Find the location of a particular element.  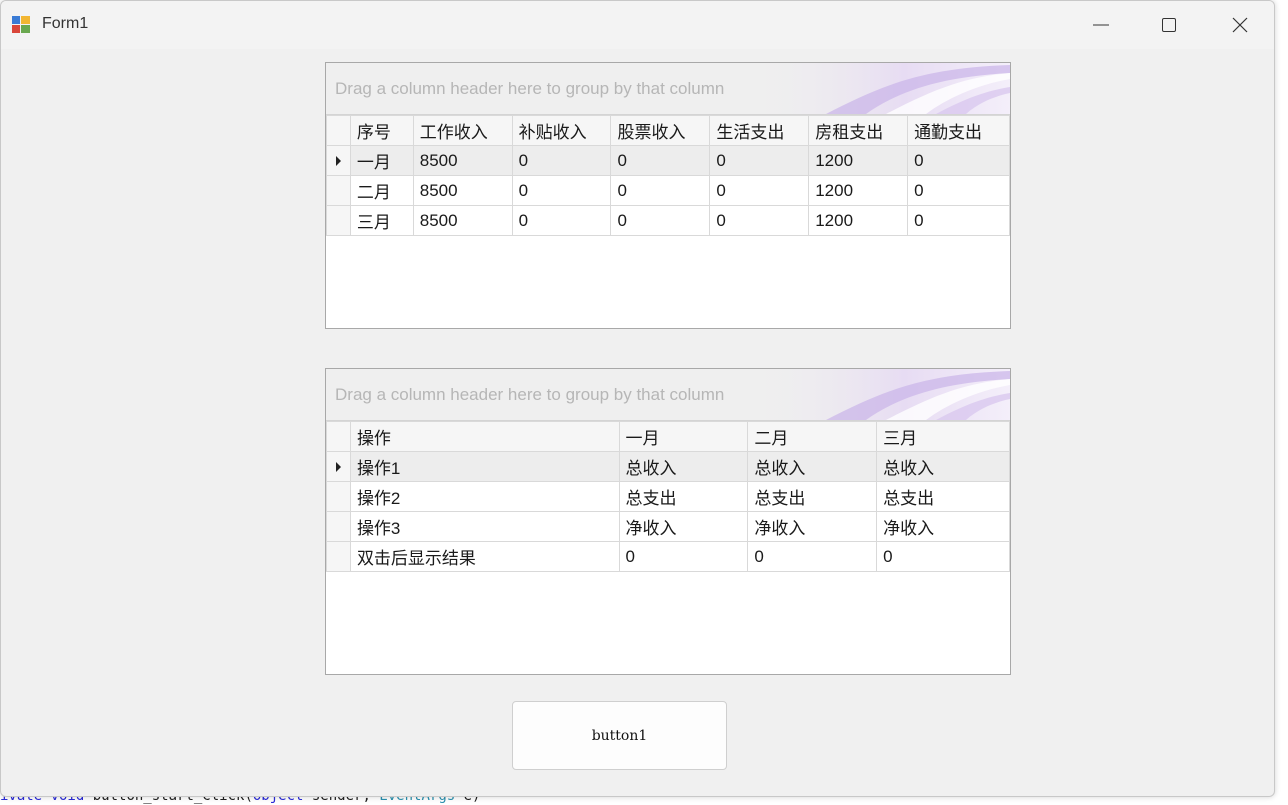

maximize-icon is located at coordinates (1169, 25).